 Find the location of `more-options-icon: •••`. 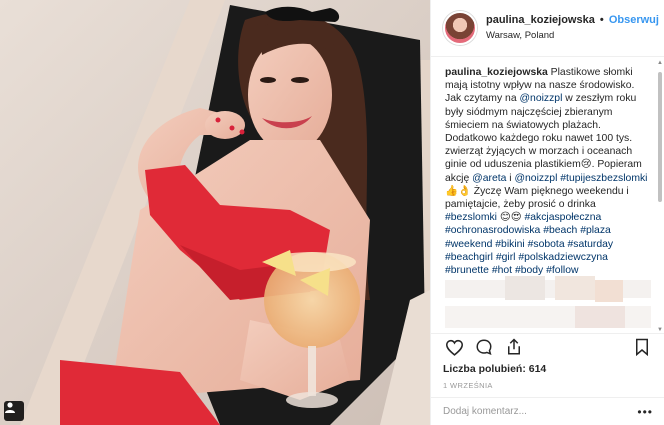

more-options-icon: ••• is located at coordinates (645, 412).